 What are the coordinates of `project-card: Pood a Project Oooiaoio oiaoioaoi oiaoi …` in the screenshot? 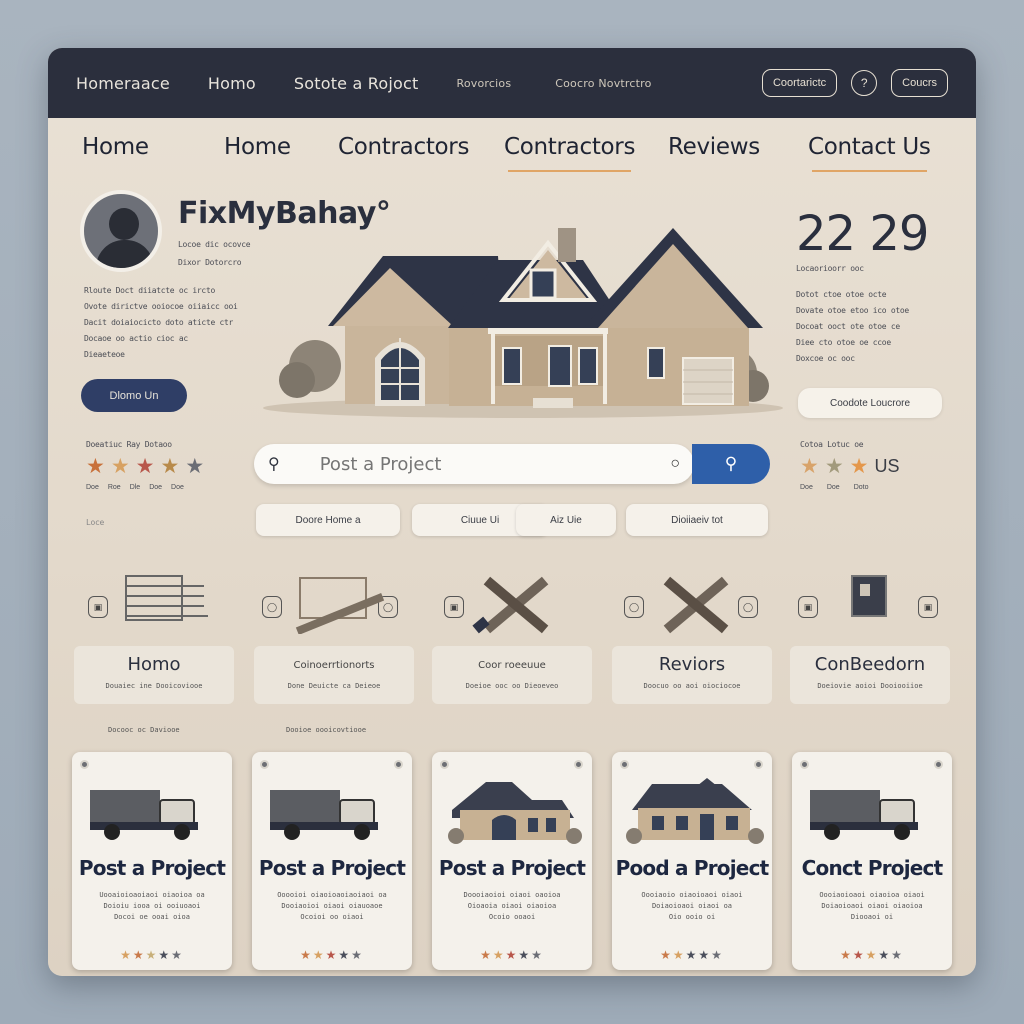 It's located at (692, 861).